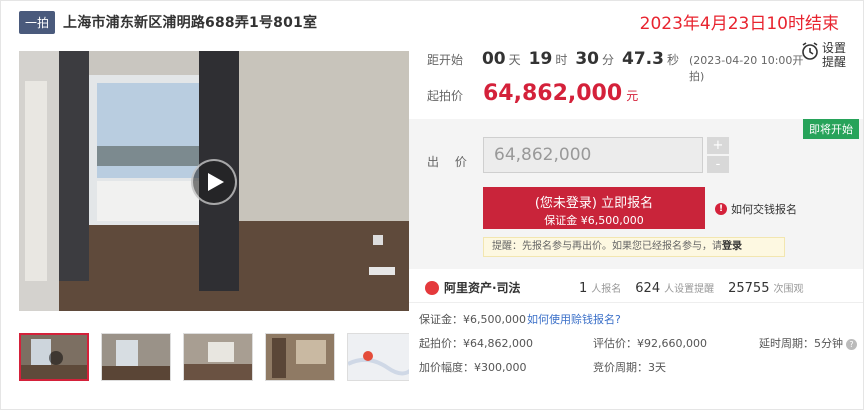 This screenshot has width=864, height=410. I want to click on brand-logo: 阿里资产·司法, so click(495, 287).